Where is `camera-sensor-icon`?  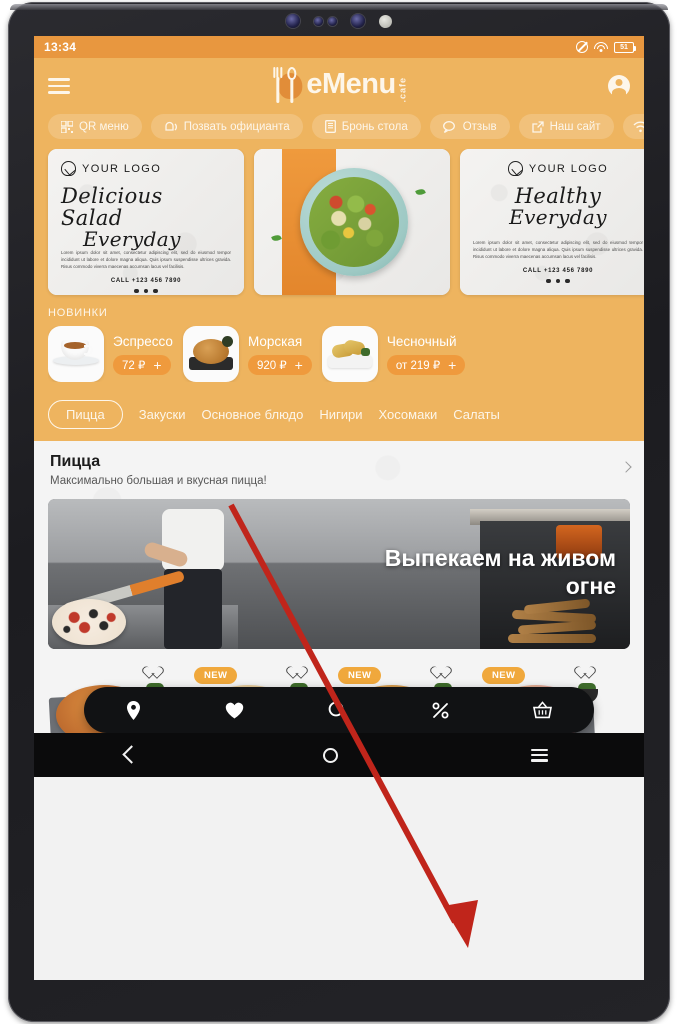 camera-sensor-icon is located at coordinates (293, 21).